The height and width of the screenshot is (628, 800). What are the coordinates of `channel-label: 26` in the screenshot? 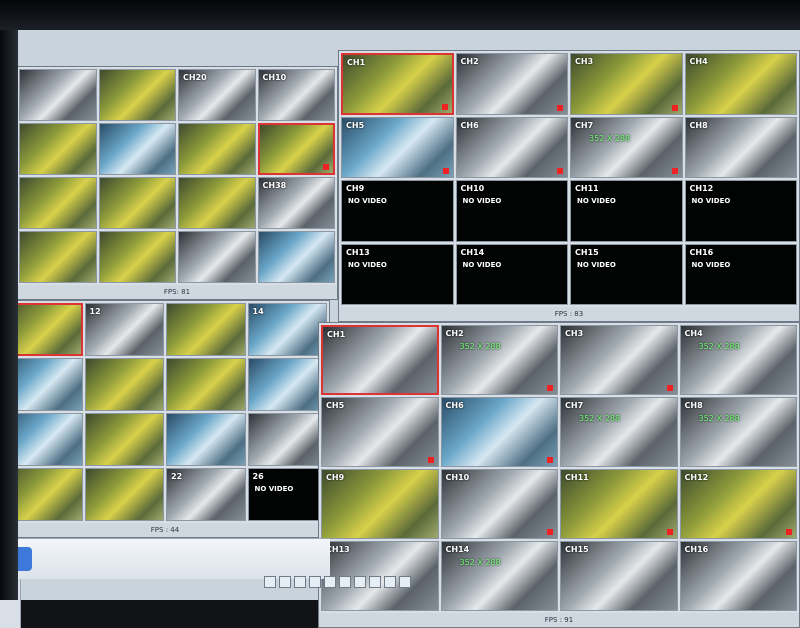 It's located at (258, 476).